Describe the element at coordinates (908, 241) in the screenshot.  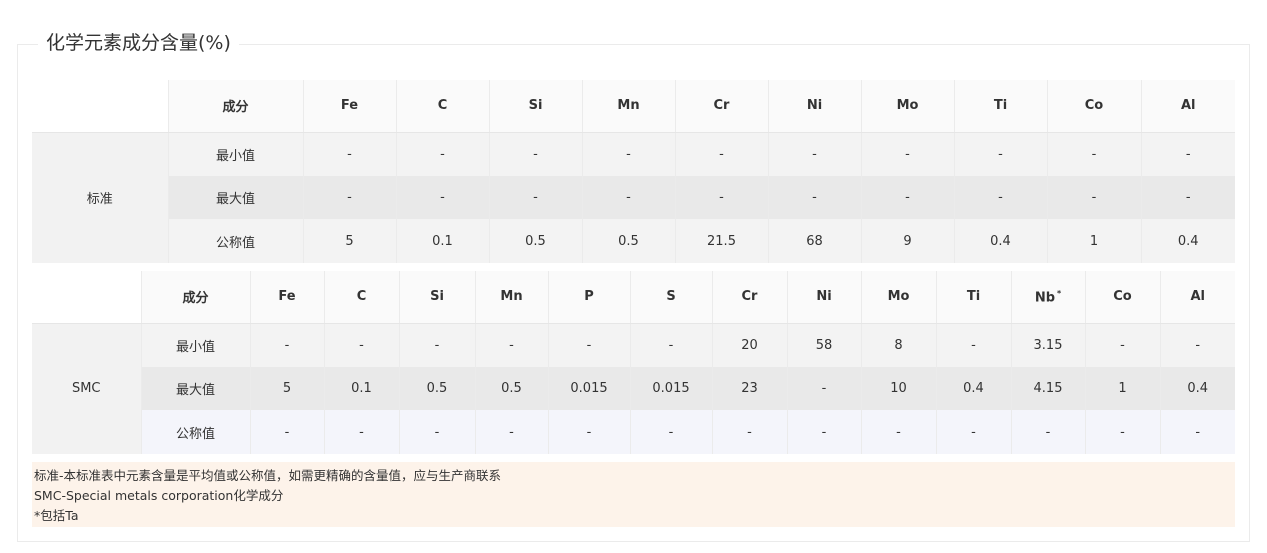
I see `value-cell: 9` at that location.